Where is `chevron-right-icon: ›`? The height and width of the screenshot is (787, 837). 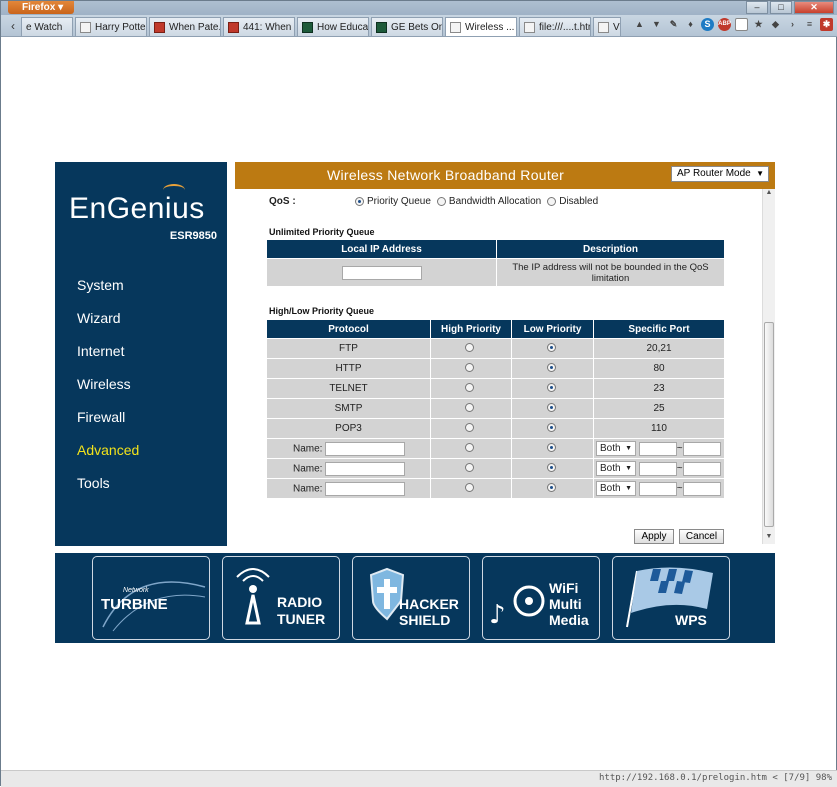
chevron-right-icon: › is located at coordinates (792, 24).